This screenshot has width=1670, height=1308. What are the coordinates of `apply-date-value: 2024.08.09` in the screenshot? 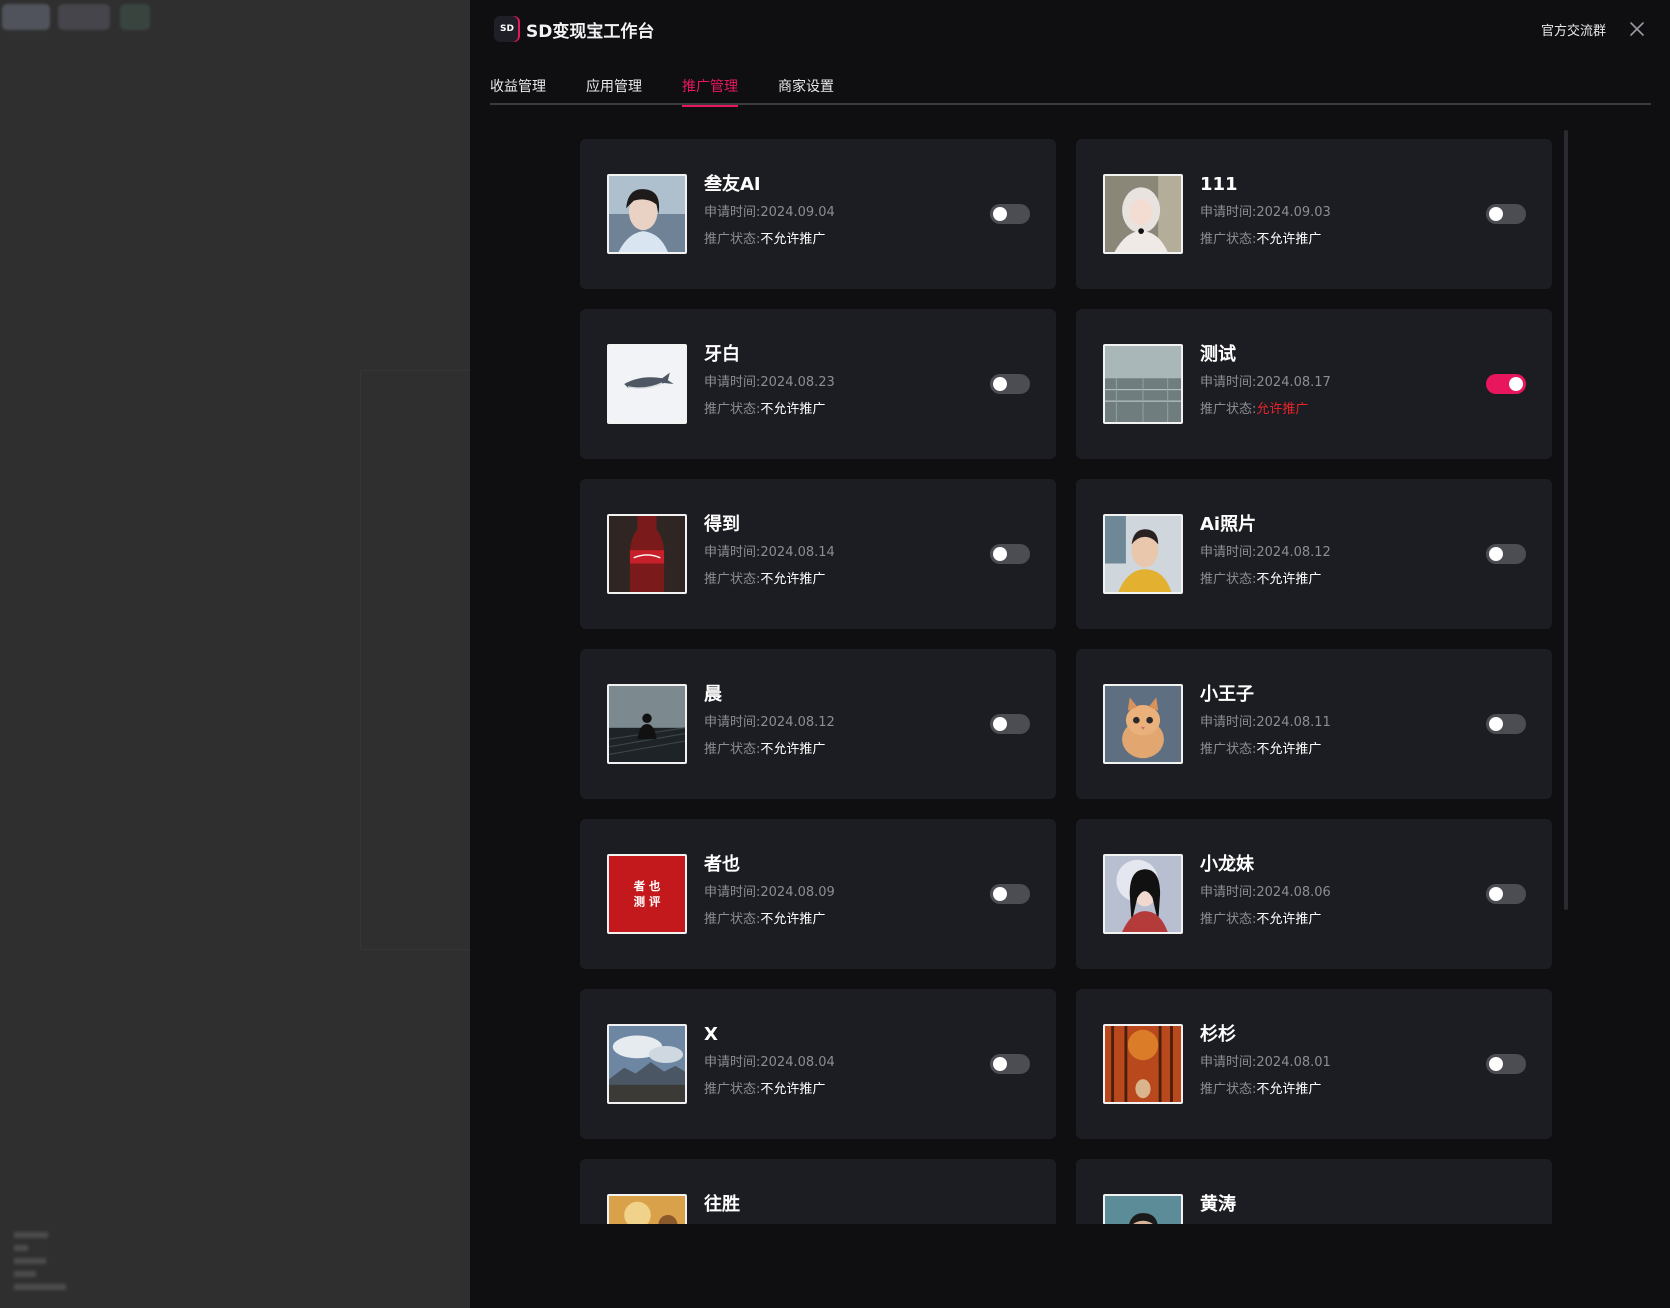 It's located at (797, 892).